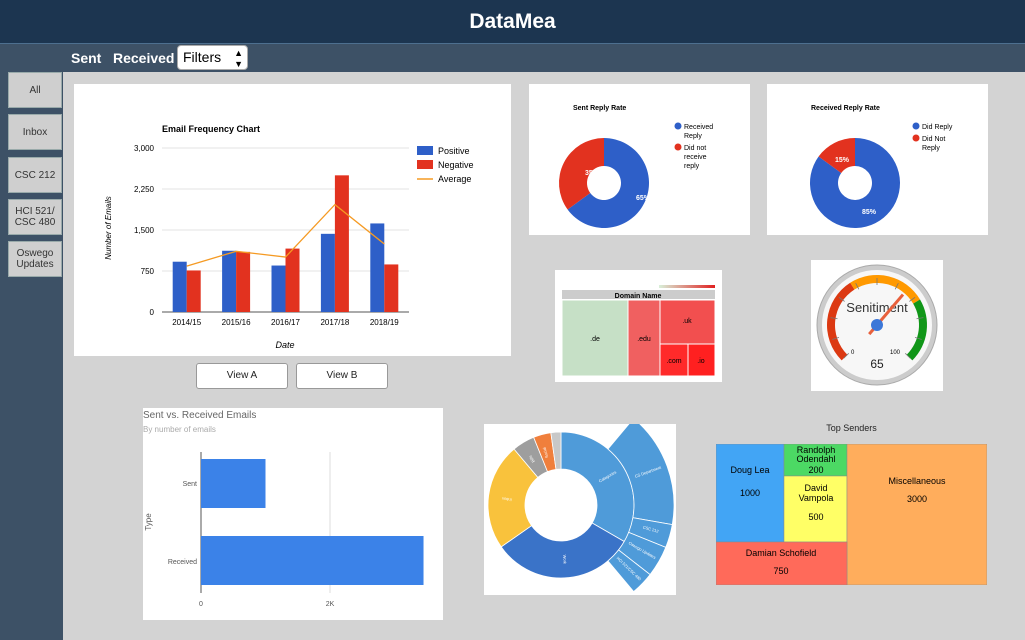 The height and width of the screenshot is (640, 1025). Describe the element at coordinates (678, 147) in the screenshot. I see `legend-not-received-dot` at that location.